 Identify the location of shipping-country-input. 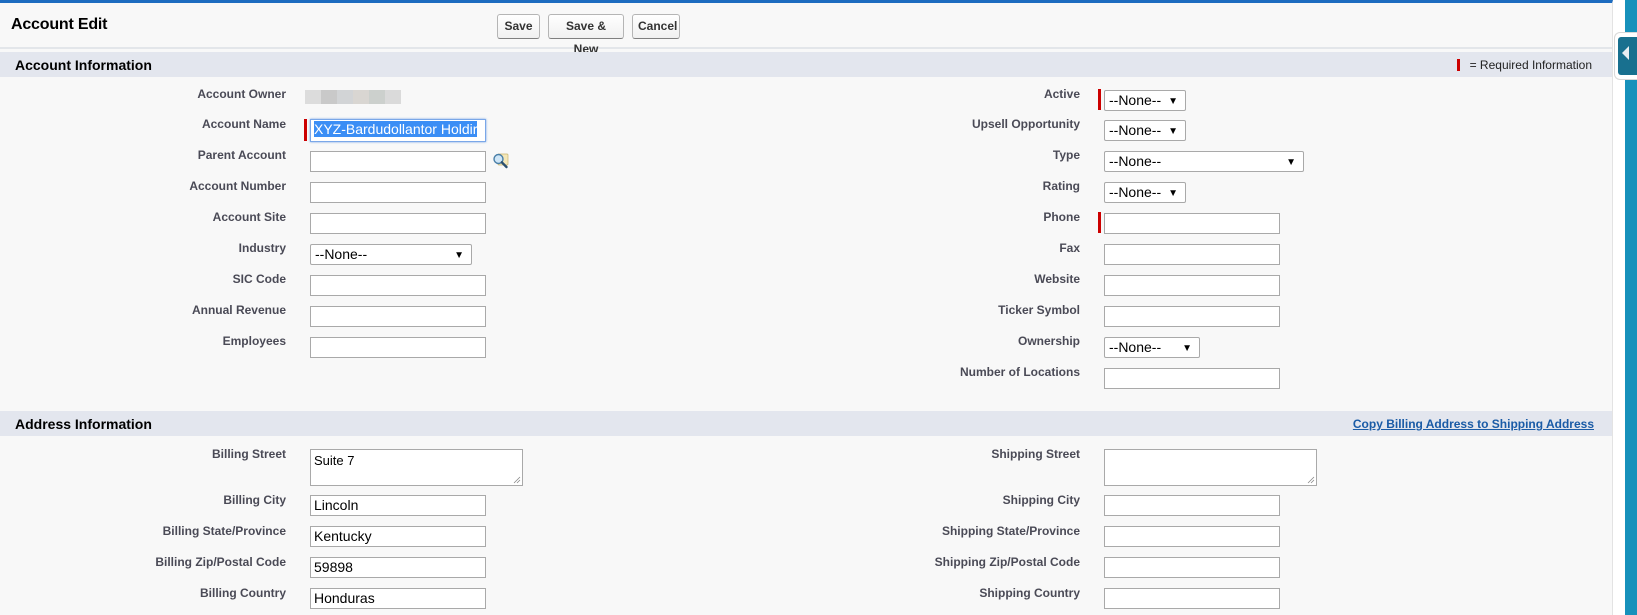
(1192, 598).